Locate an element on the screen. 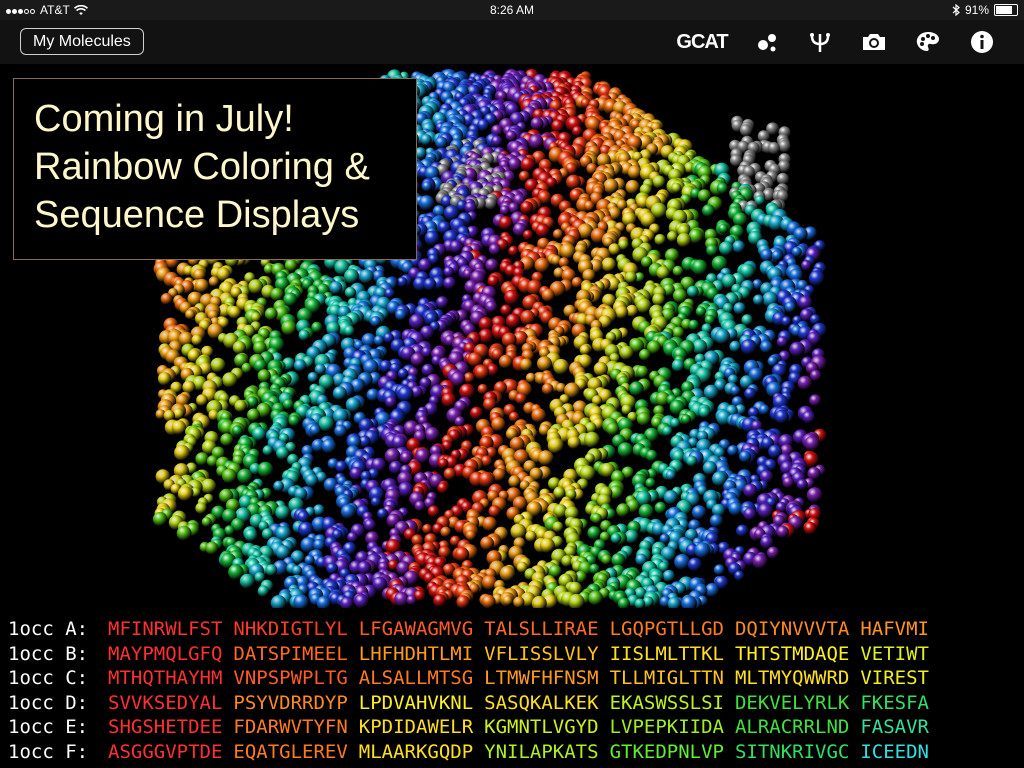 The height and width of the screenshot is (768, 1024). sequence-segment: HAFVMI is located at coordinates (894, 629).